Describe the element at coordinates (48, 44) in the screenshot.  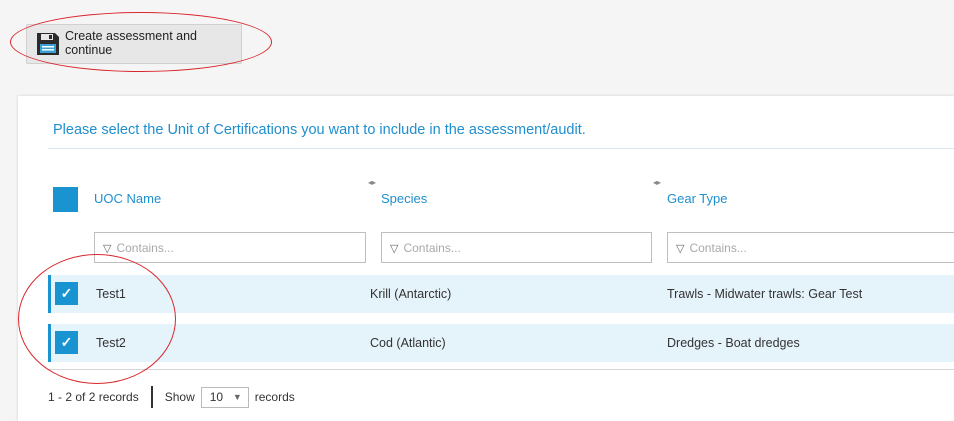
I see `save-icon` at that location.